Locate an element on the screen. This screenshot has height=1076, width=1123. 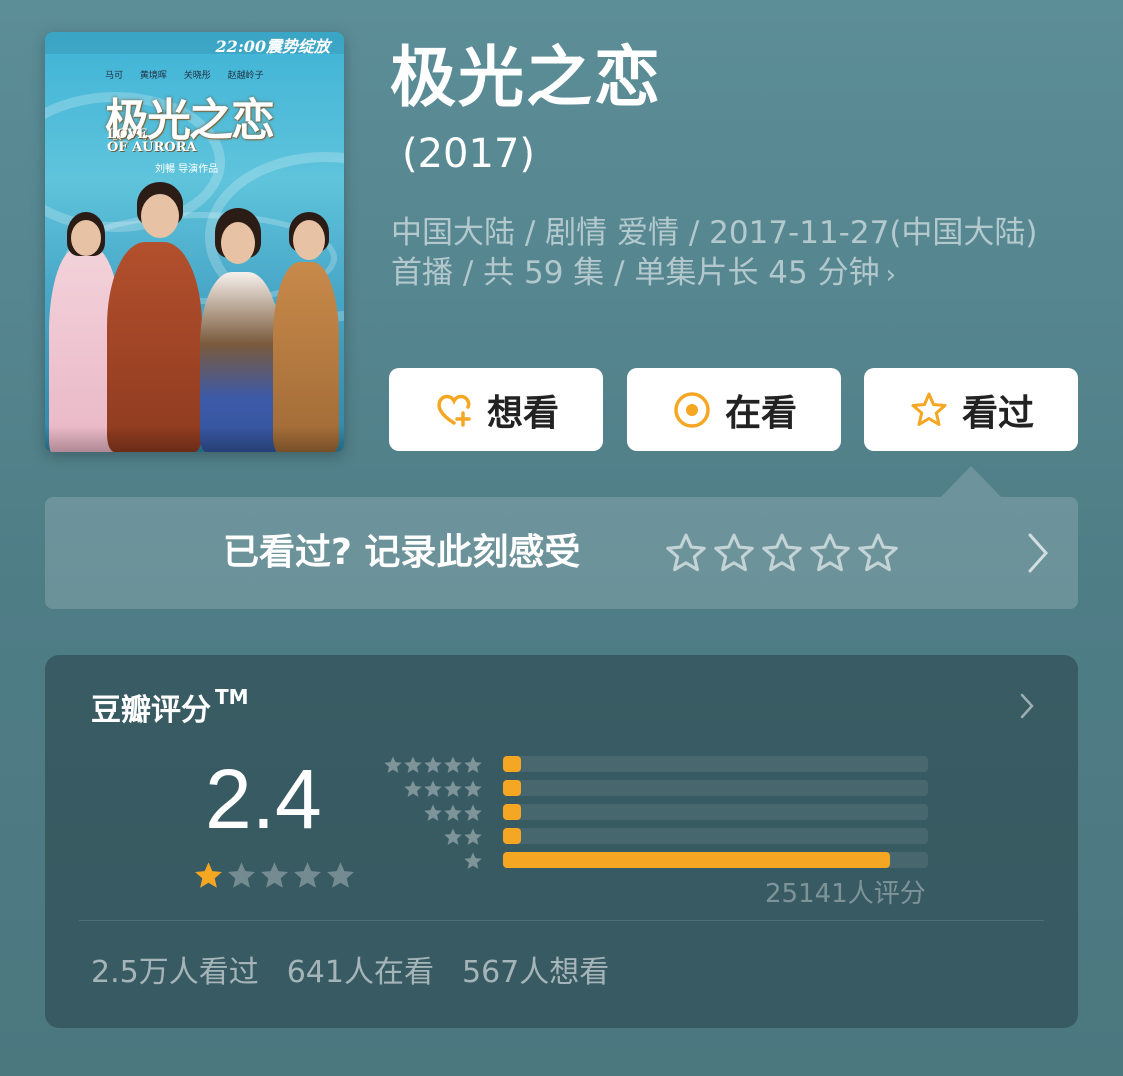
want-count: 567人想看 is located at coordinates (535, 972).